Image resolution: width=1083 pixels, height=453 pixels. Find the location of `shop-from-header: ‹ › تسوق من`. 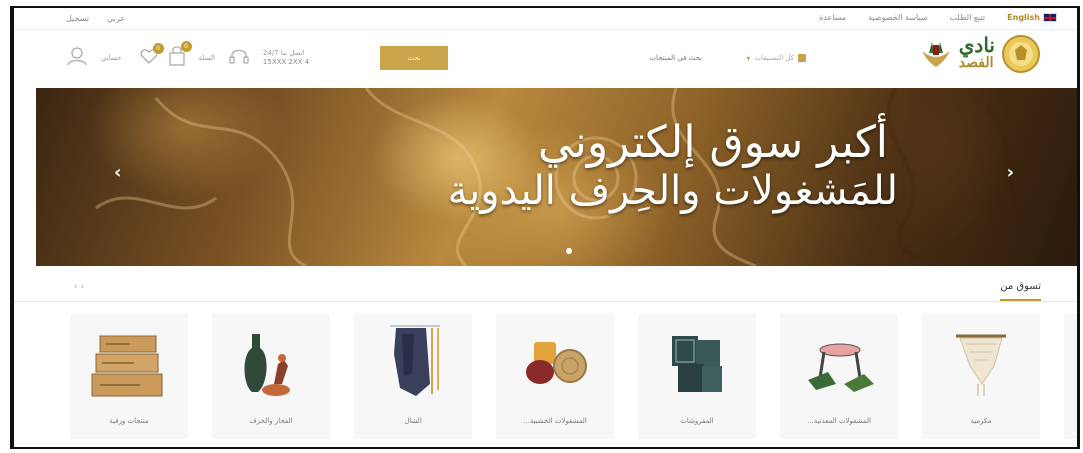

shop-from-header: ‹ › تسوق من is located at coordinates (545, 286).